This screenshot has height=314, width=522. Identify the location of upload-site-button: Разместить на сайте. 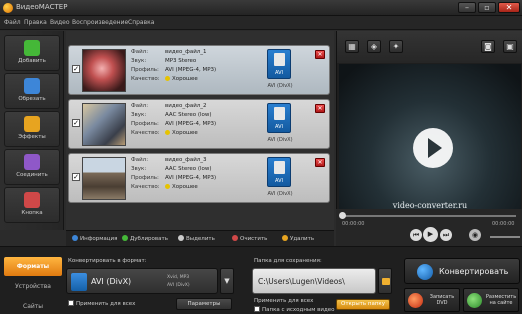
(491, 300).